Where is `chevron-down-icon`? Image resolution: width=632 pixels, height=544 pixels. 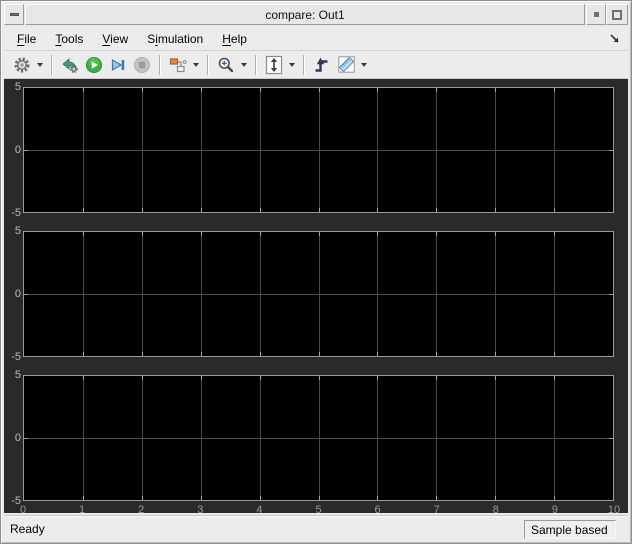
chevron-down-icon is located at coordinates (364, 64).